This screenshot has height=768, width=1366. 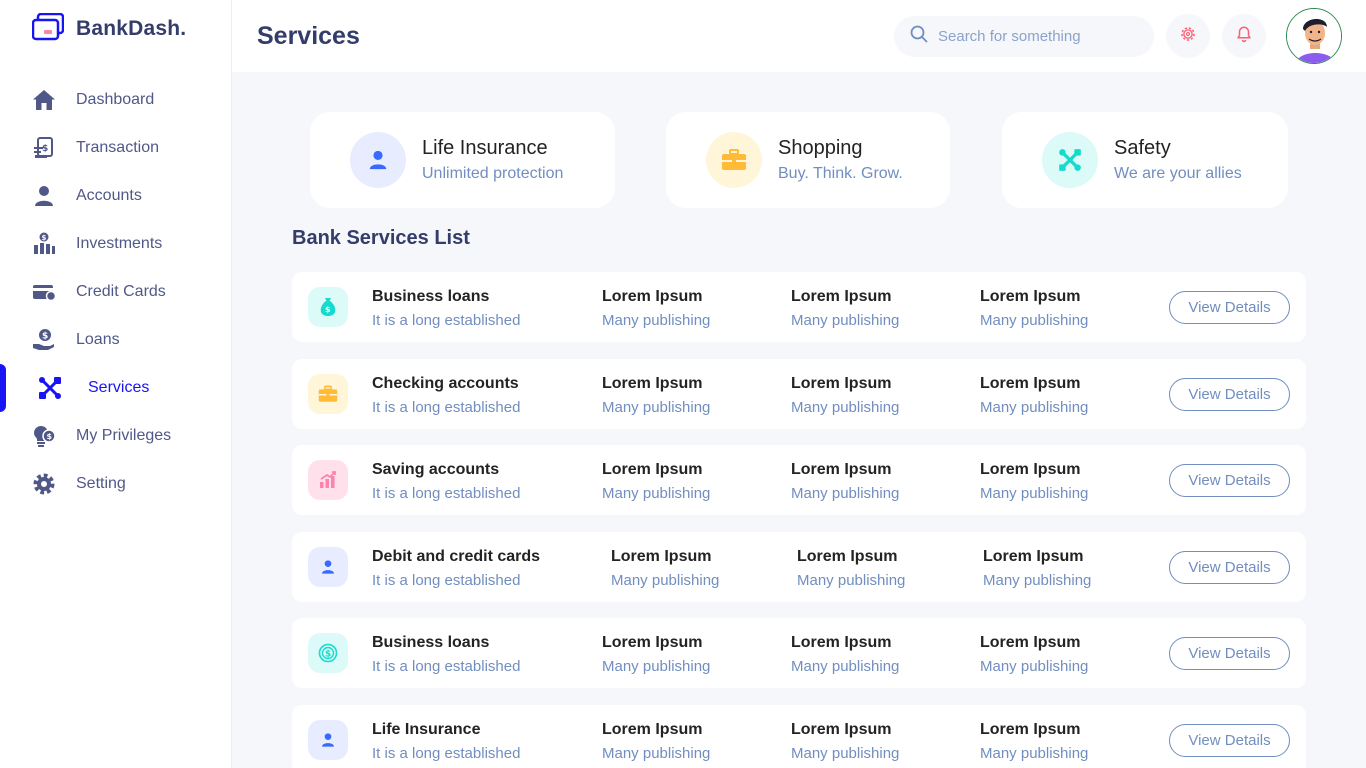 I want to click on sidebar-item-label: Loans, so click(x=98, y=339).